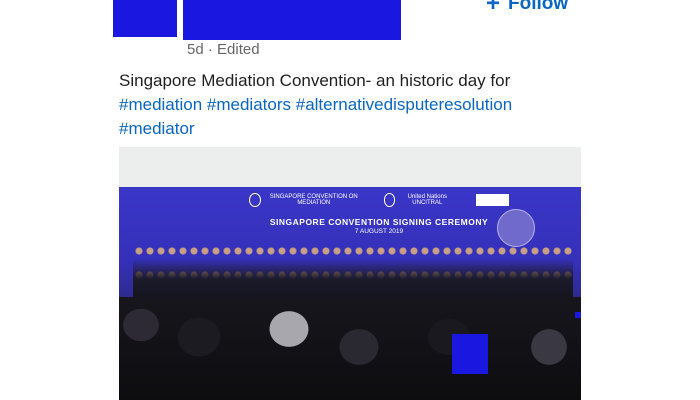 The image size is (700, 400). What do you see at coordinates (493, 200) in the screenshot?
I see `sponsor-logo` at bounding box center [493, 200].